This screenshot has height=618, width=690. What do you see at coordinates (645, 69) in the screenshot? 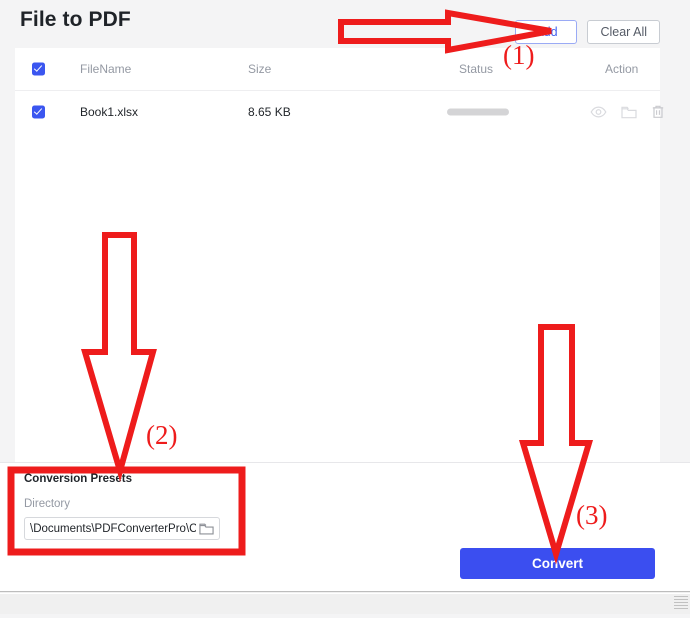
I see `column-header-action: Action` at bounding box center [645, 69].